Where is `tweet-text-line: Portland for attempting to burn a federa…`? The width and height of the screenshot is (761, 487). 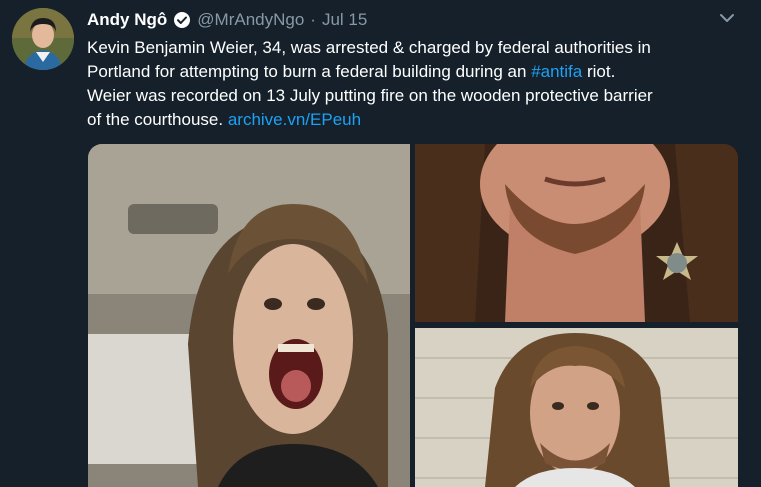 tweet-text-line: Portland for attempting to burn a federa… is located at coordinates (412, 72).